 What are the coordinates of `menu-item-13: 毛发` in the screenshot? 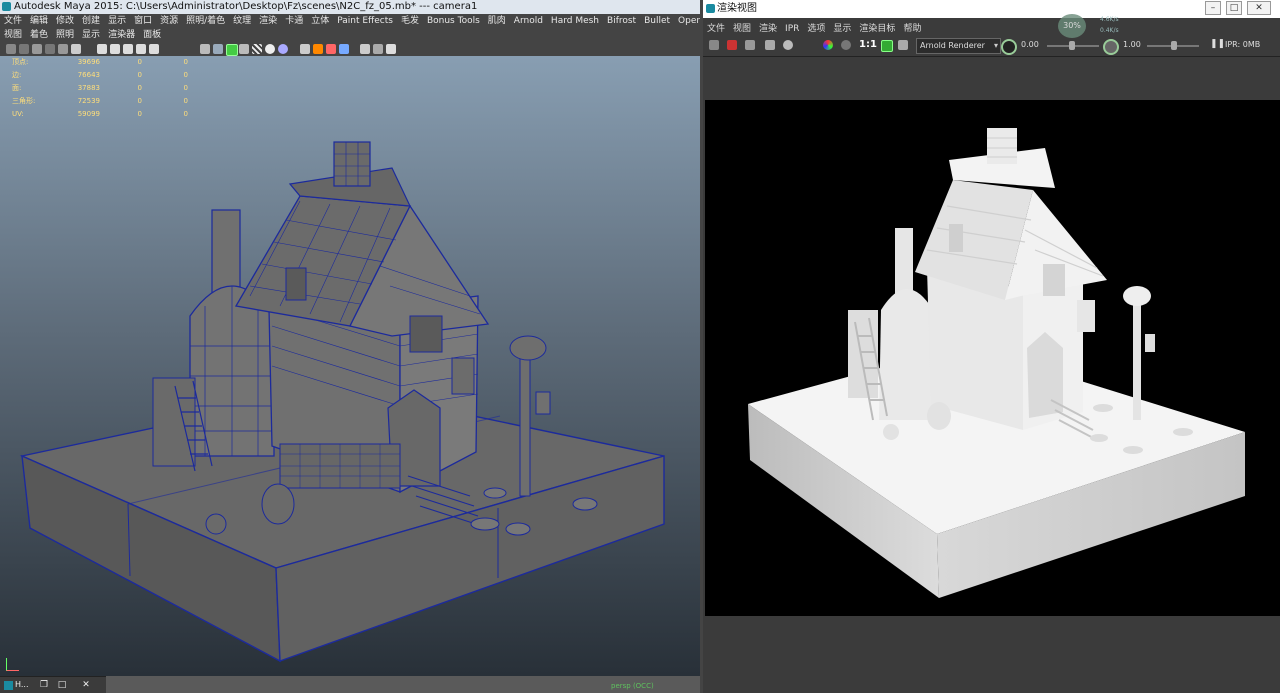 It's located at (410, 21).